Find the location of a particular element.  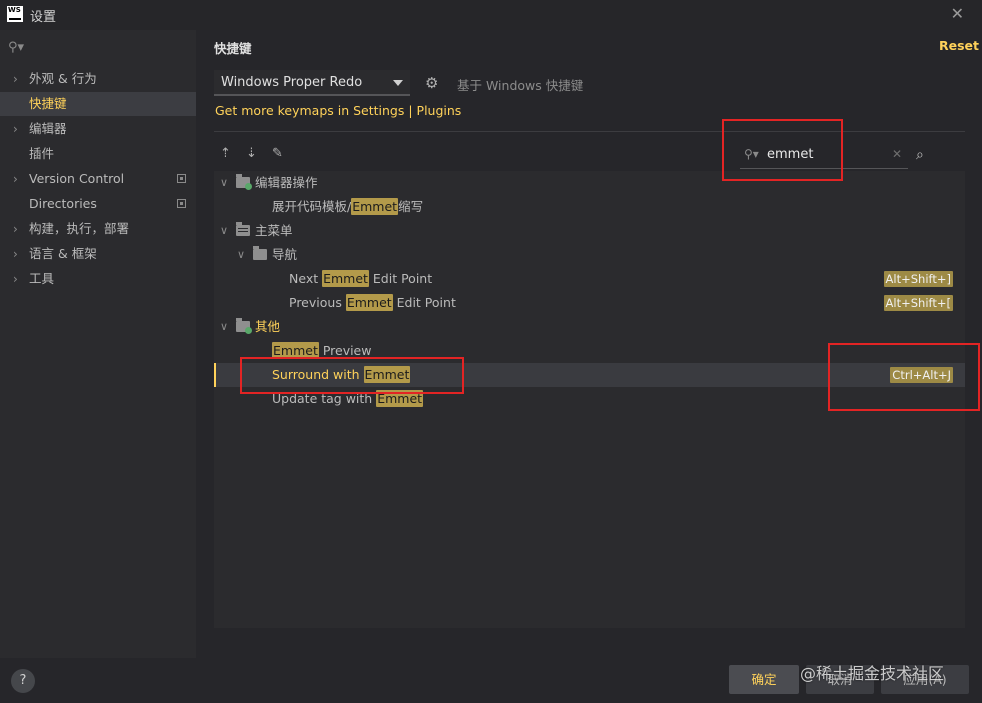

sidebar-item-build: › 构建，执行，部署 is located at coordinates (98, 229).